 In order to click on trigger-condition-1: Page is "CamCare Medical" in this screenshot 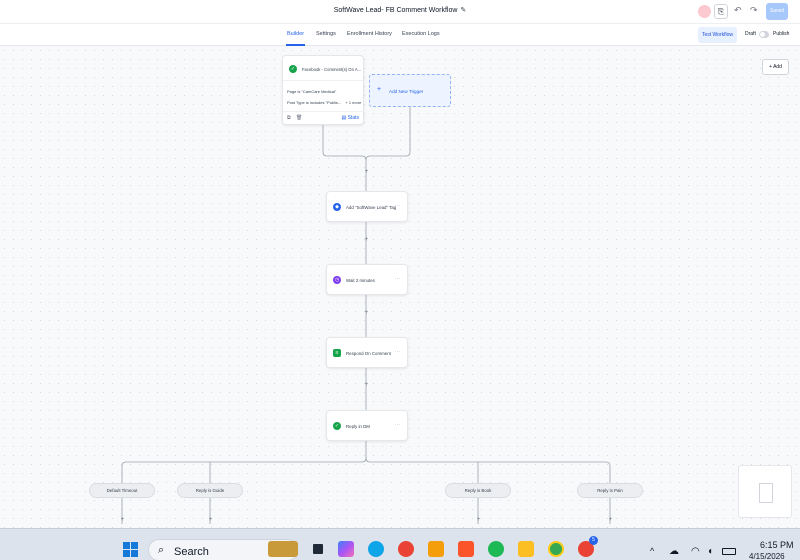, I will do `click(312, 91)`.